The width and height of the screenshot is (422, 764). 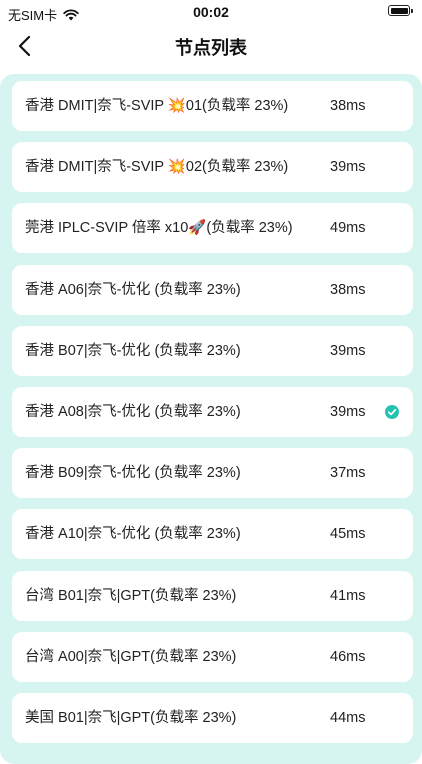 What do you see at coordinates (133, 473) in the screenshot?
I see `node-name: 香港 B09|奈飞-优化 (负载率 23%)` at bounding box center [133, 473].